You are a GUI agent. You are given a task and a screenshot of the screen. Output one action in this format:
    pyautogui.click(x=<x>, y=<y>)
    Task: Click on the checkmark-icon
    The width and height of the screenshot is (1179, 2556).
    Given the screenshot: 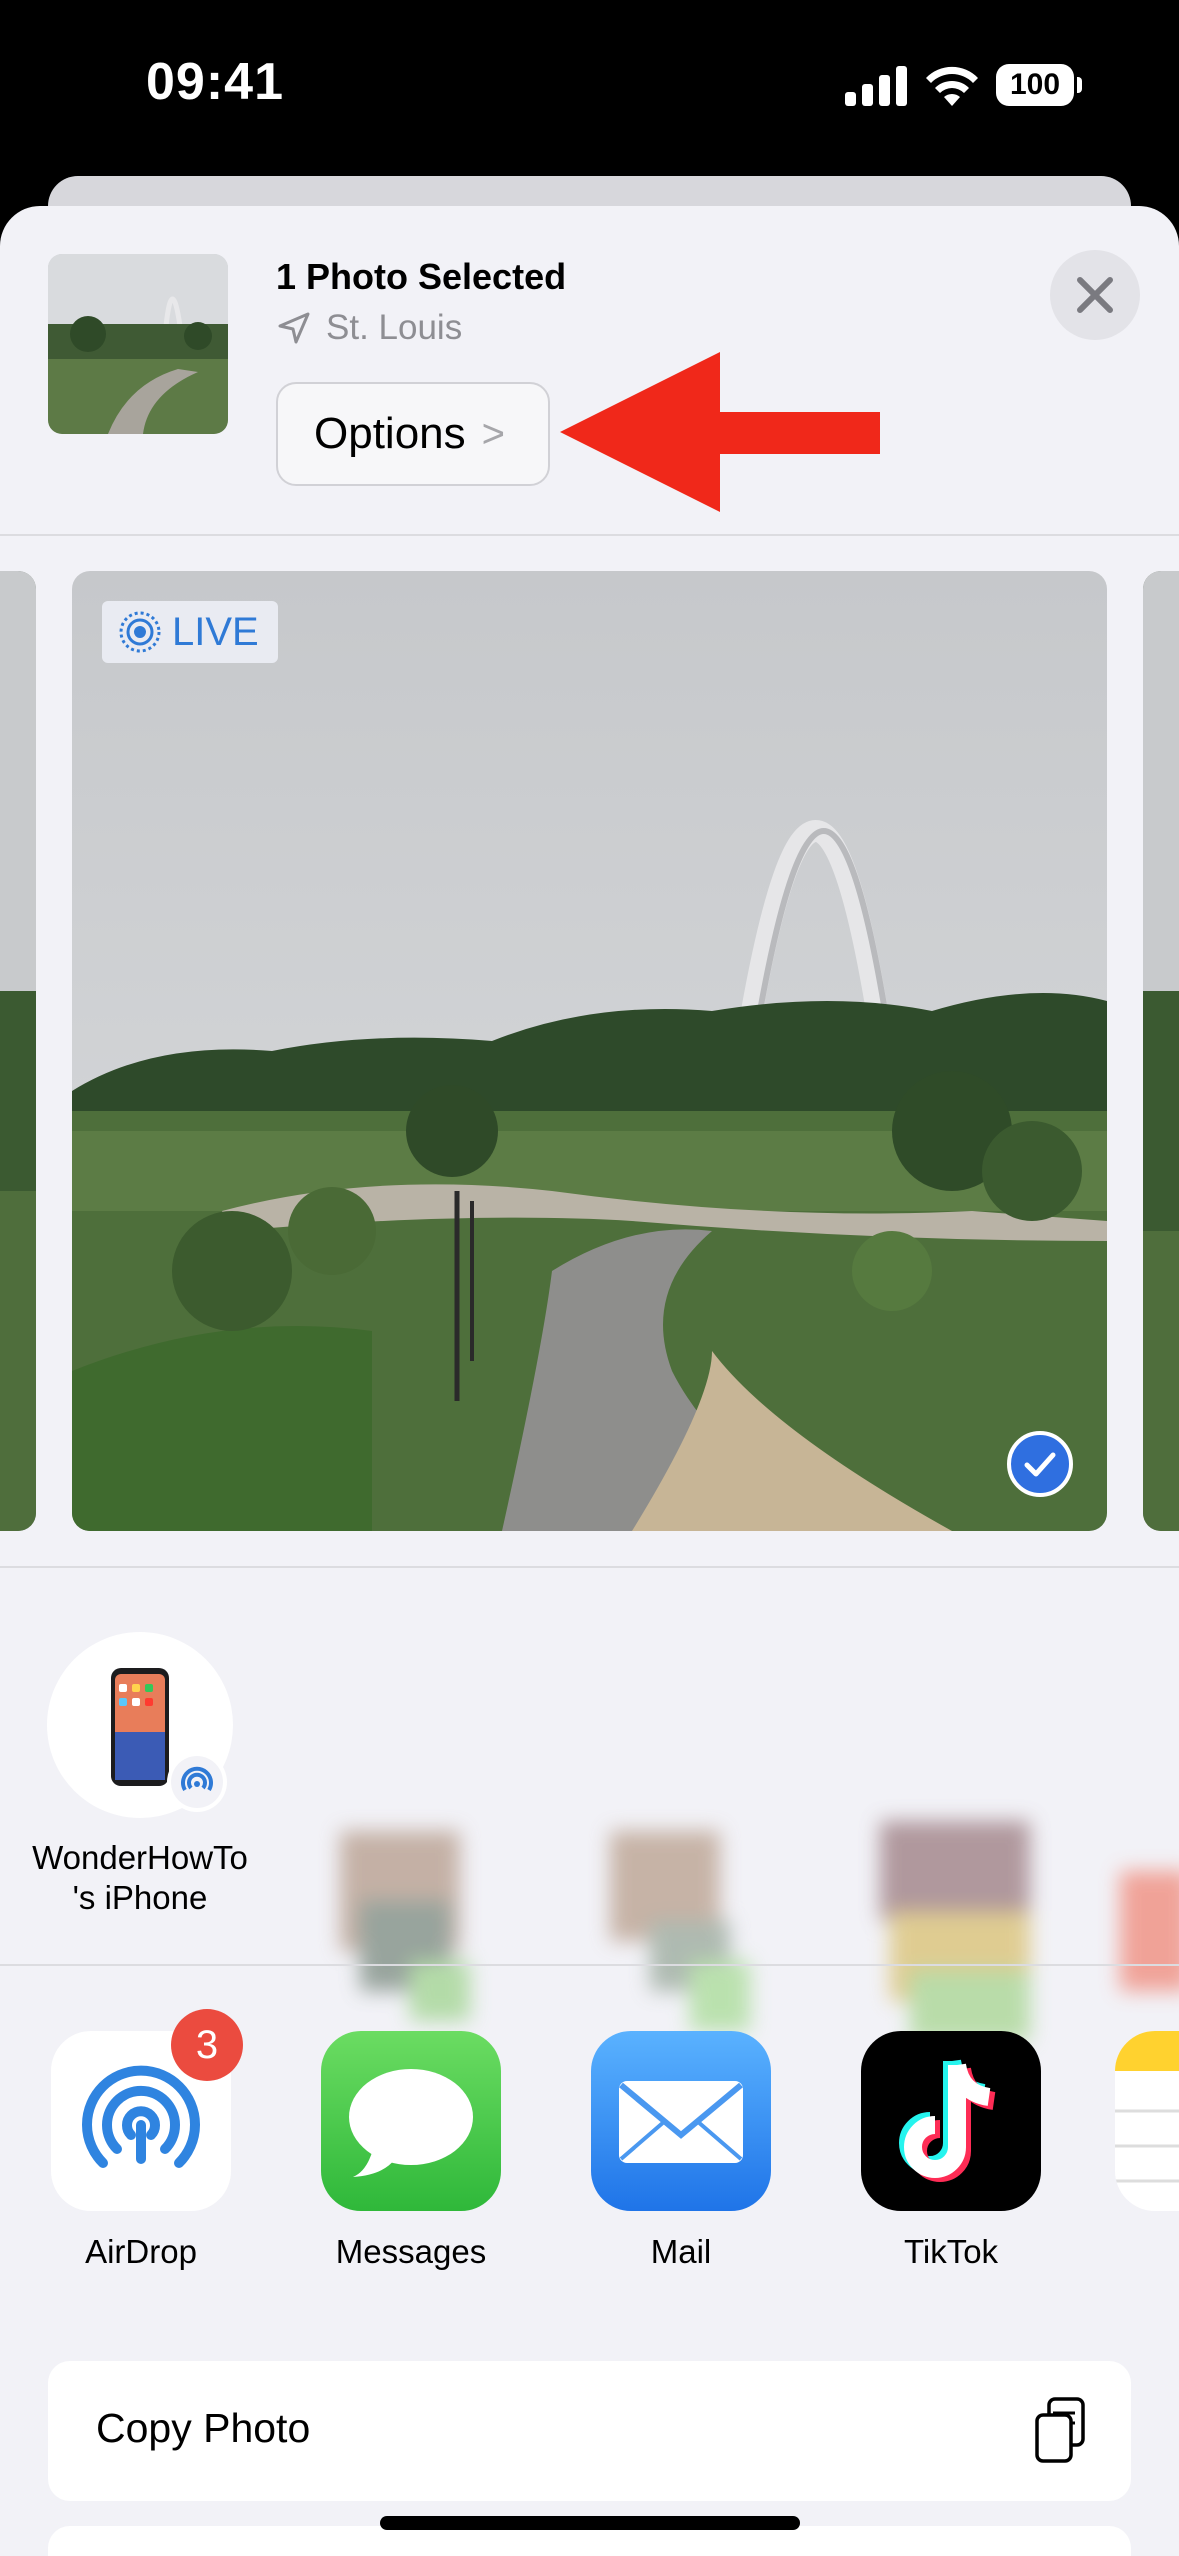 What is the action you would take?
    pyautogui.click(x=1040, y=1464)
    